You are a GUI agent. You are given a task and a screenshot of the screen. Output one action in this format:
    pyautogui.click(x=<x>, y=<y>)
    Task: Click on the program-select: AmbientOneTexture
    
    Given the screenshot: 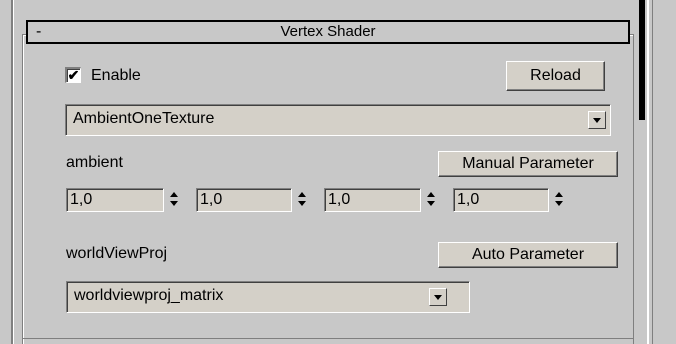 What is the action you would take?
    pyautogui.click(x=338, y=120)
    